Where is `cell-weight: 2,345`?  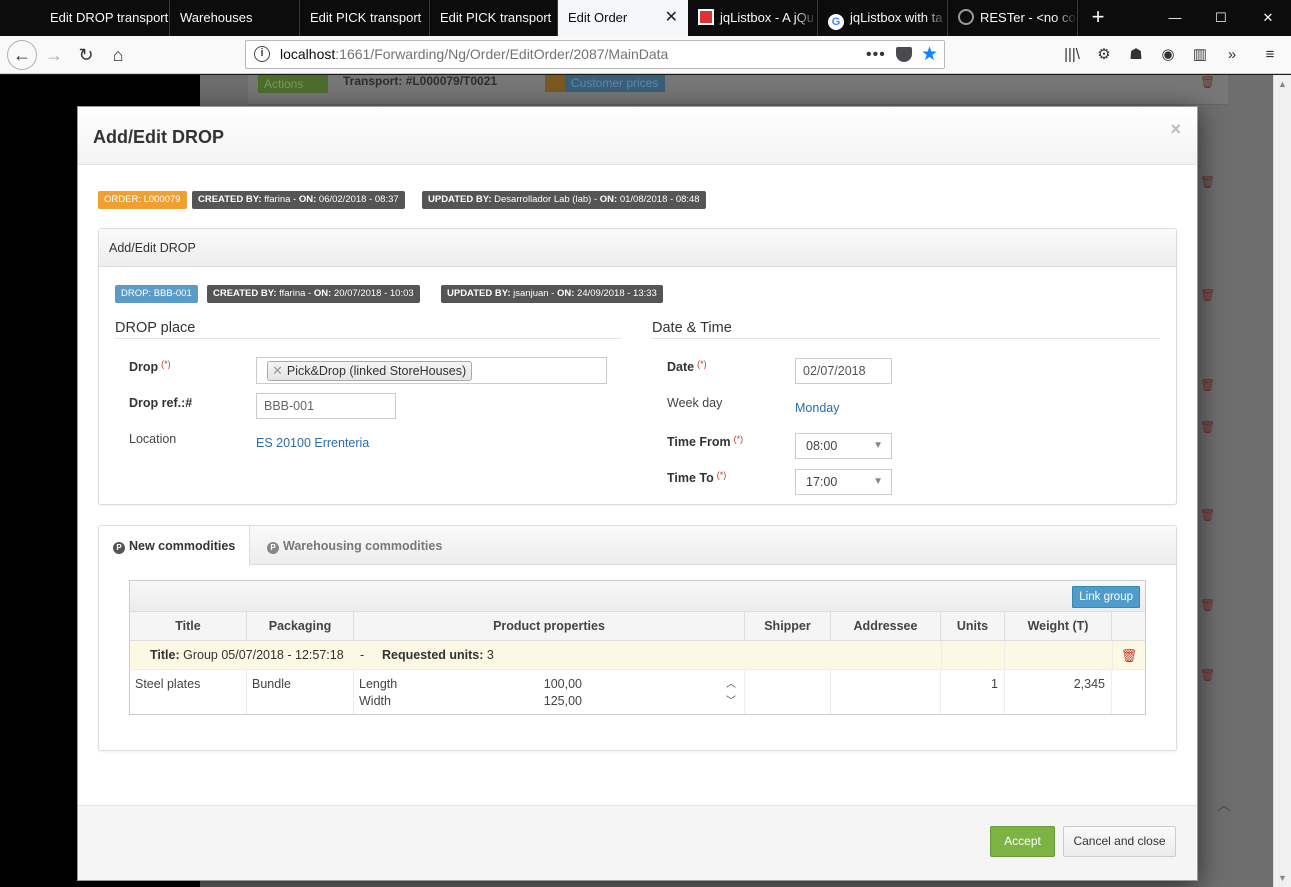
cell-weight: 2,345 is located at coordinates (1089, 684).